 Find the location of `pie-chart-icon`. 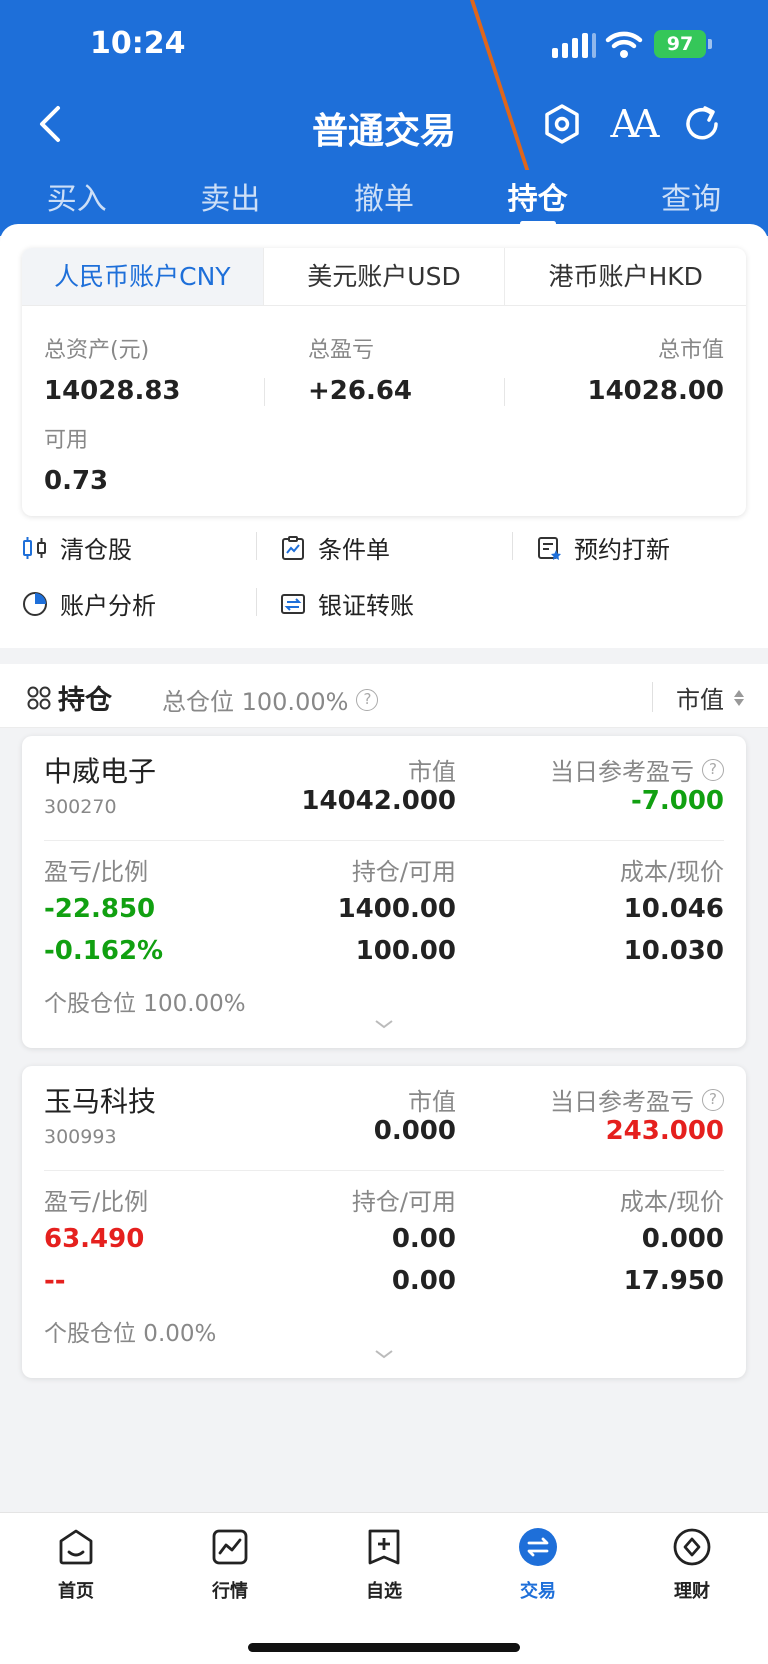

pie-chart-icon is located at coordinates (35, 603).